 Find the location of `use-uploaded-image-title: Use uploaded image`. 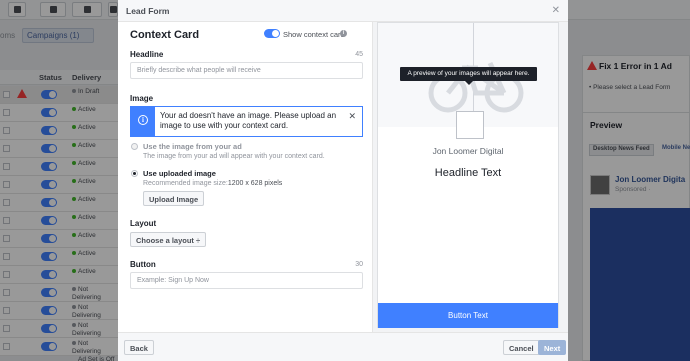

use-uploaded-image-title: Use uploaded image is located at coordinates (179, 173).